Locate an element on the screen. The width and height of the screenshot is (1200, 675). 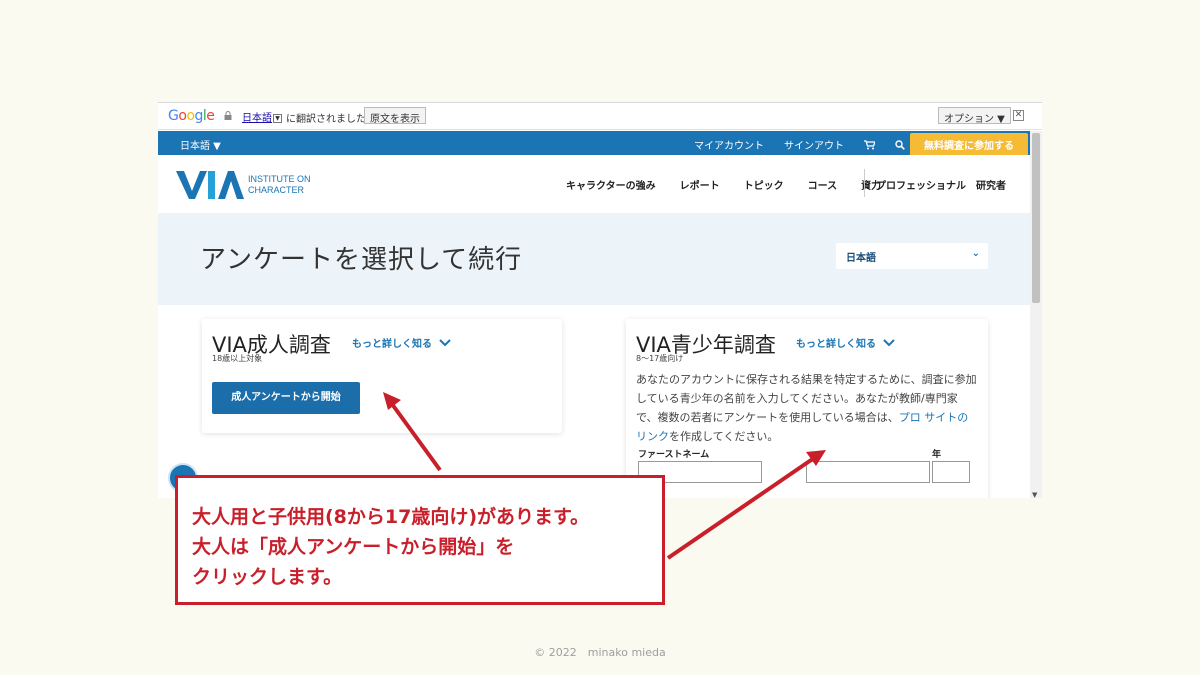
age-field is located at coordinates (951, 472).